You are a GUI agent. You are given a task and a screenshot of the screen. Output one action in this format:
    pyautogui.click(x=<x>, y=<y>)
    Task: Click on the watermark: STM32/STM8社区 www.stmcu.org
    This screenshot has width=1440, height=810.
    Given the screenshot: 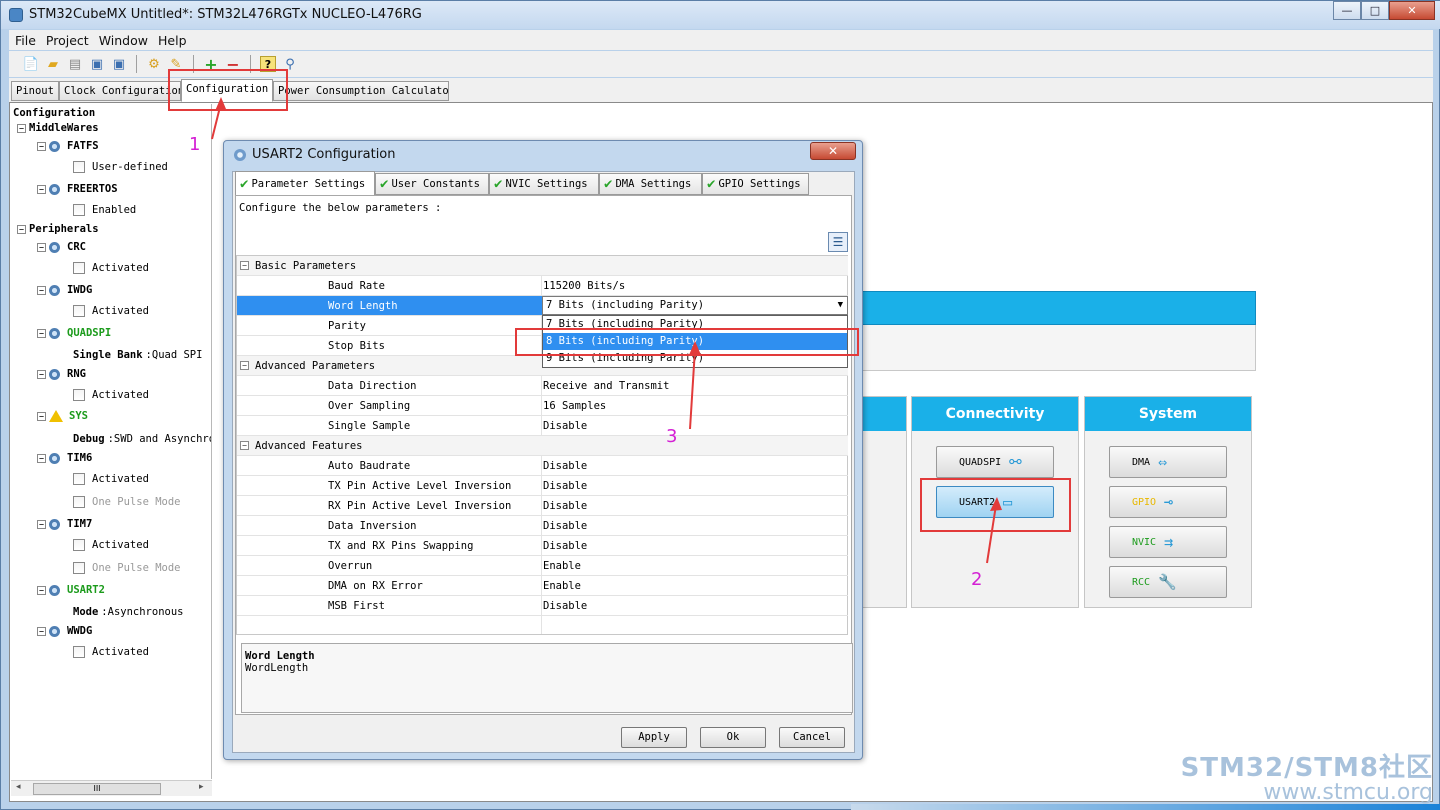 What is the action you would take?
    pyautogui.click(x=1307, y=776)
    